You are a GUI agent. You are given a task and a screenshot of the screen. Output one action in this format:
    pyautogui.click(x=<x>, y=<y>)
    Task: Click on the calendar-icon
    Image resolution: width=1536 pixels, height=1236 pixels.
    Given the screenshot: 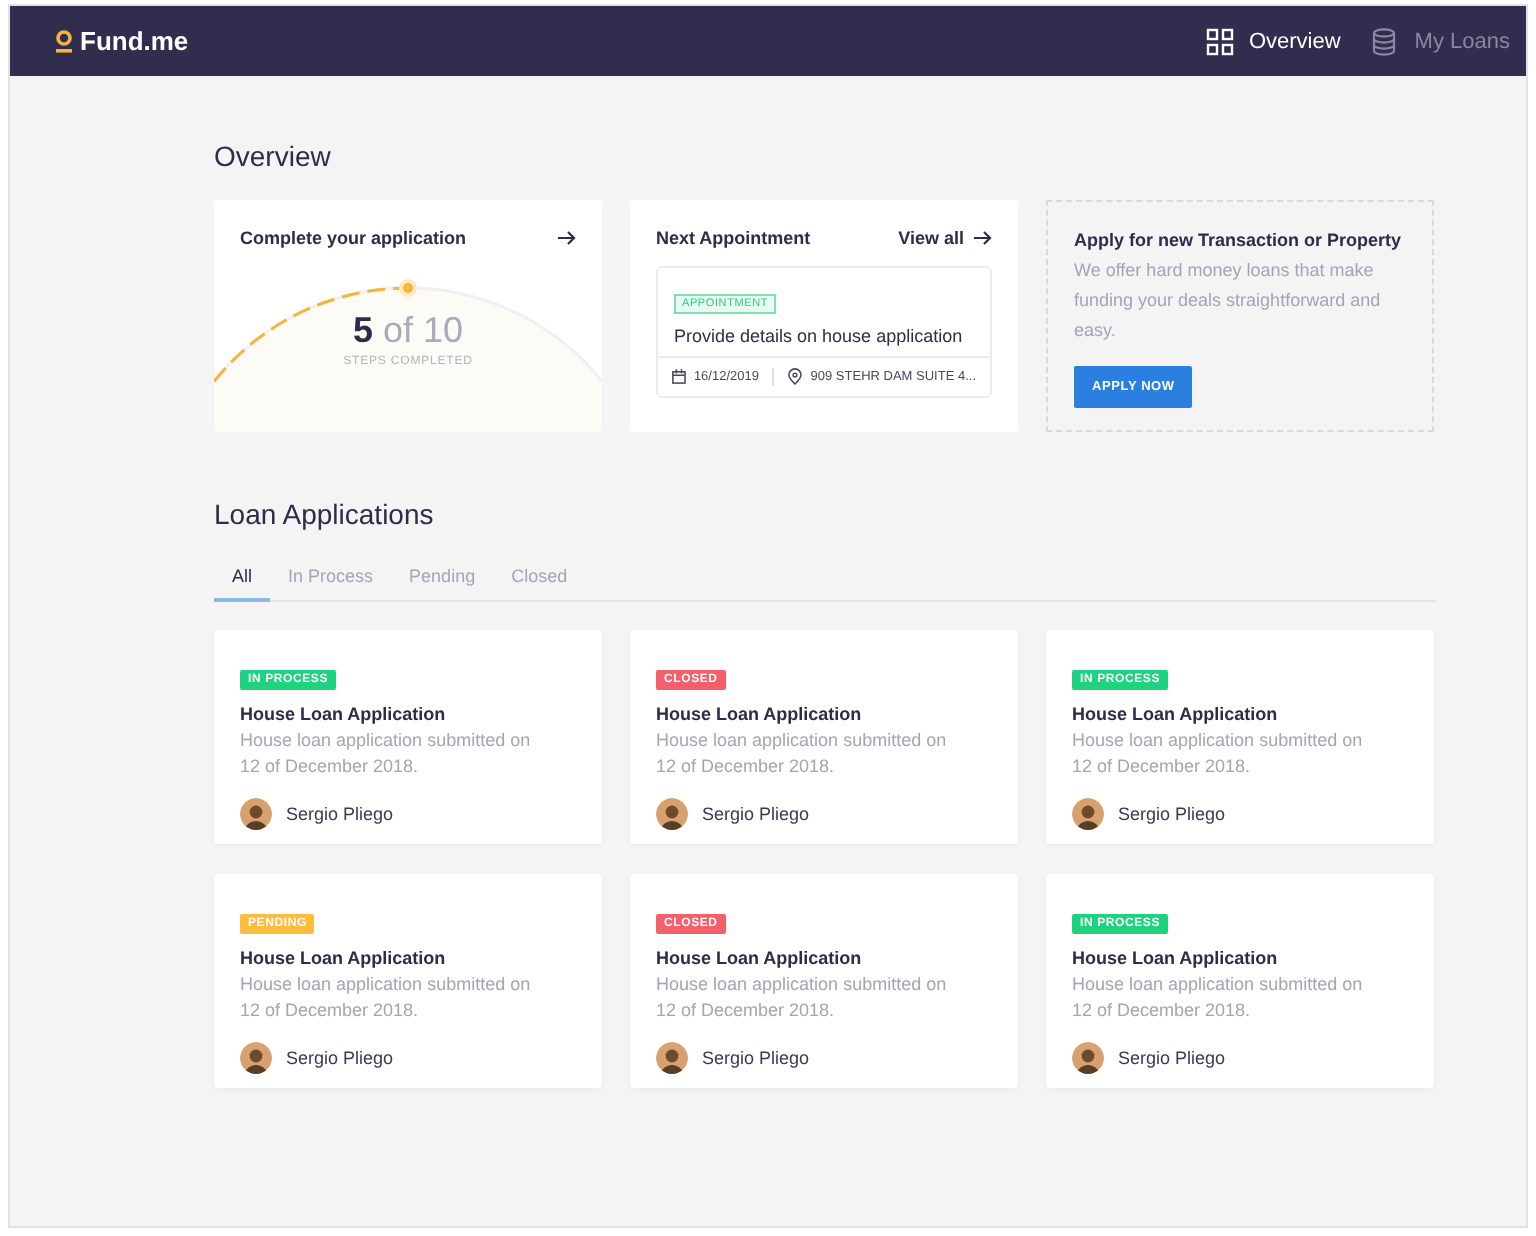 What is the action you would take?
    pyautogui.click(x=679, y=377)
    